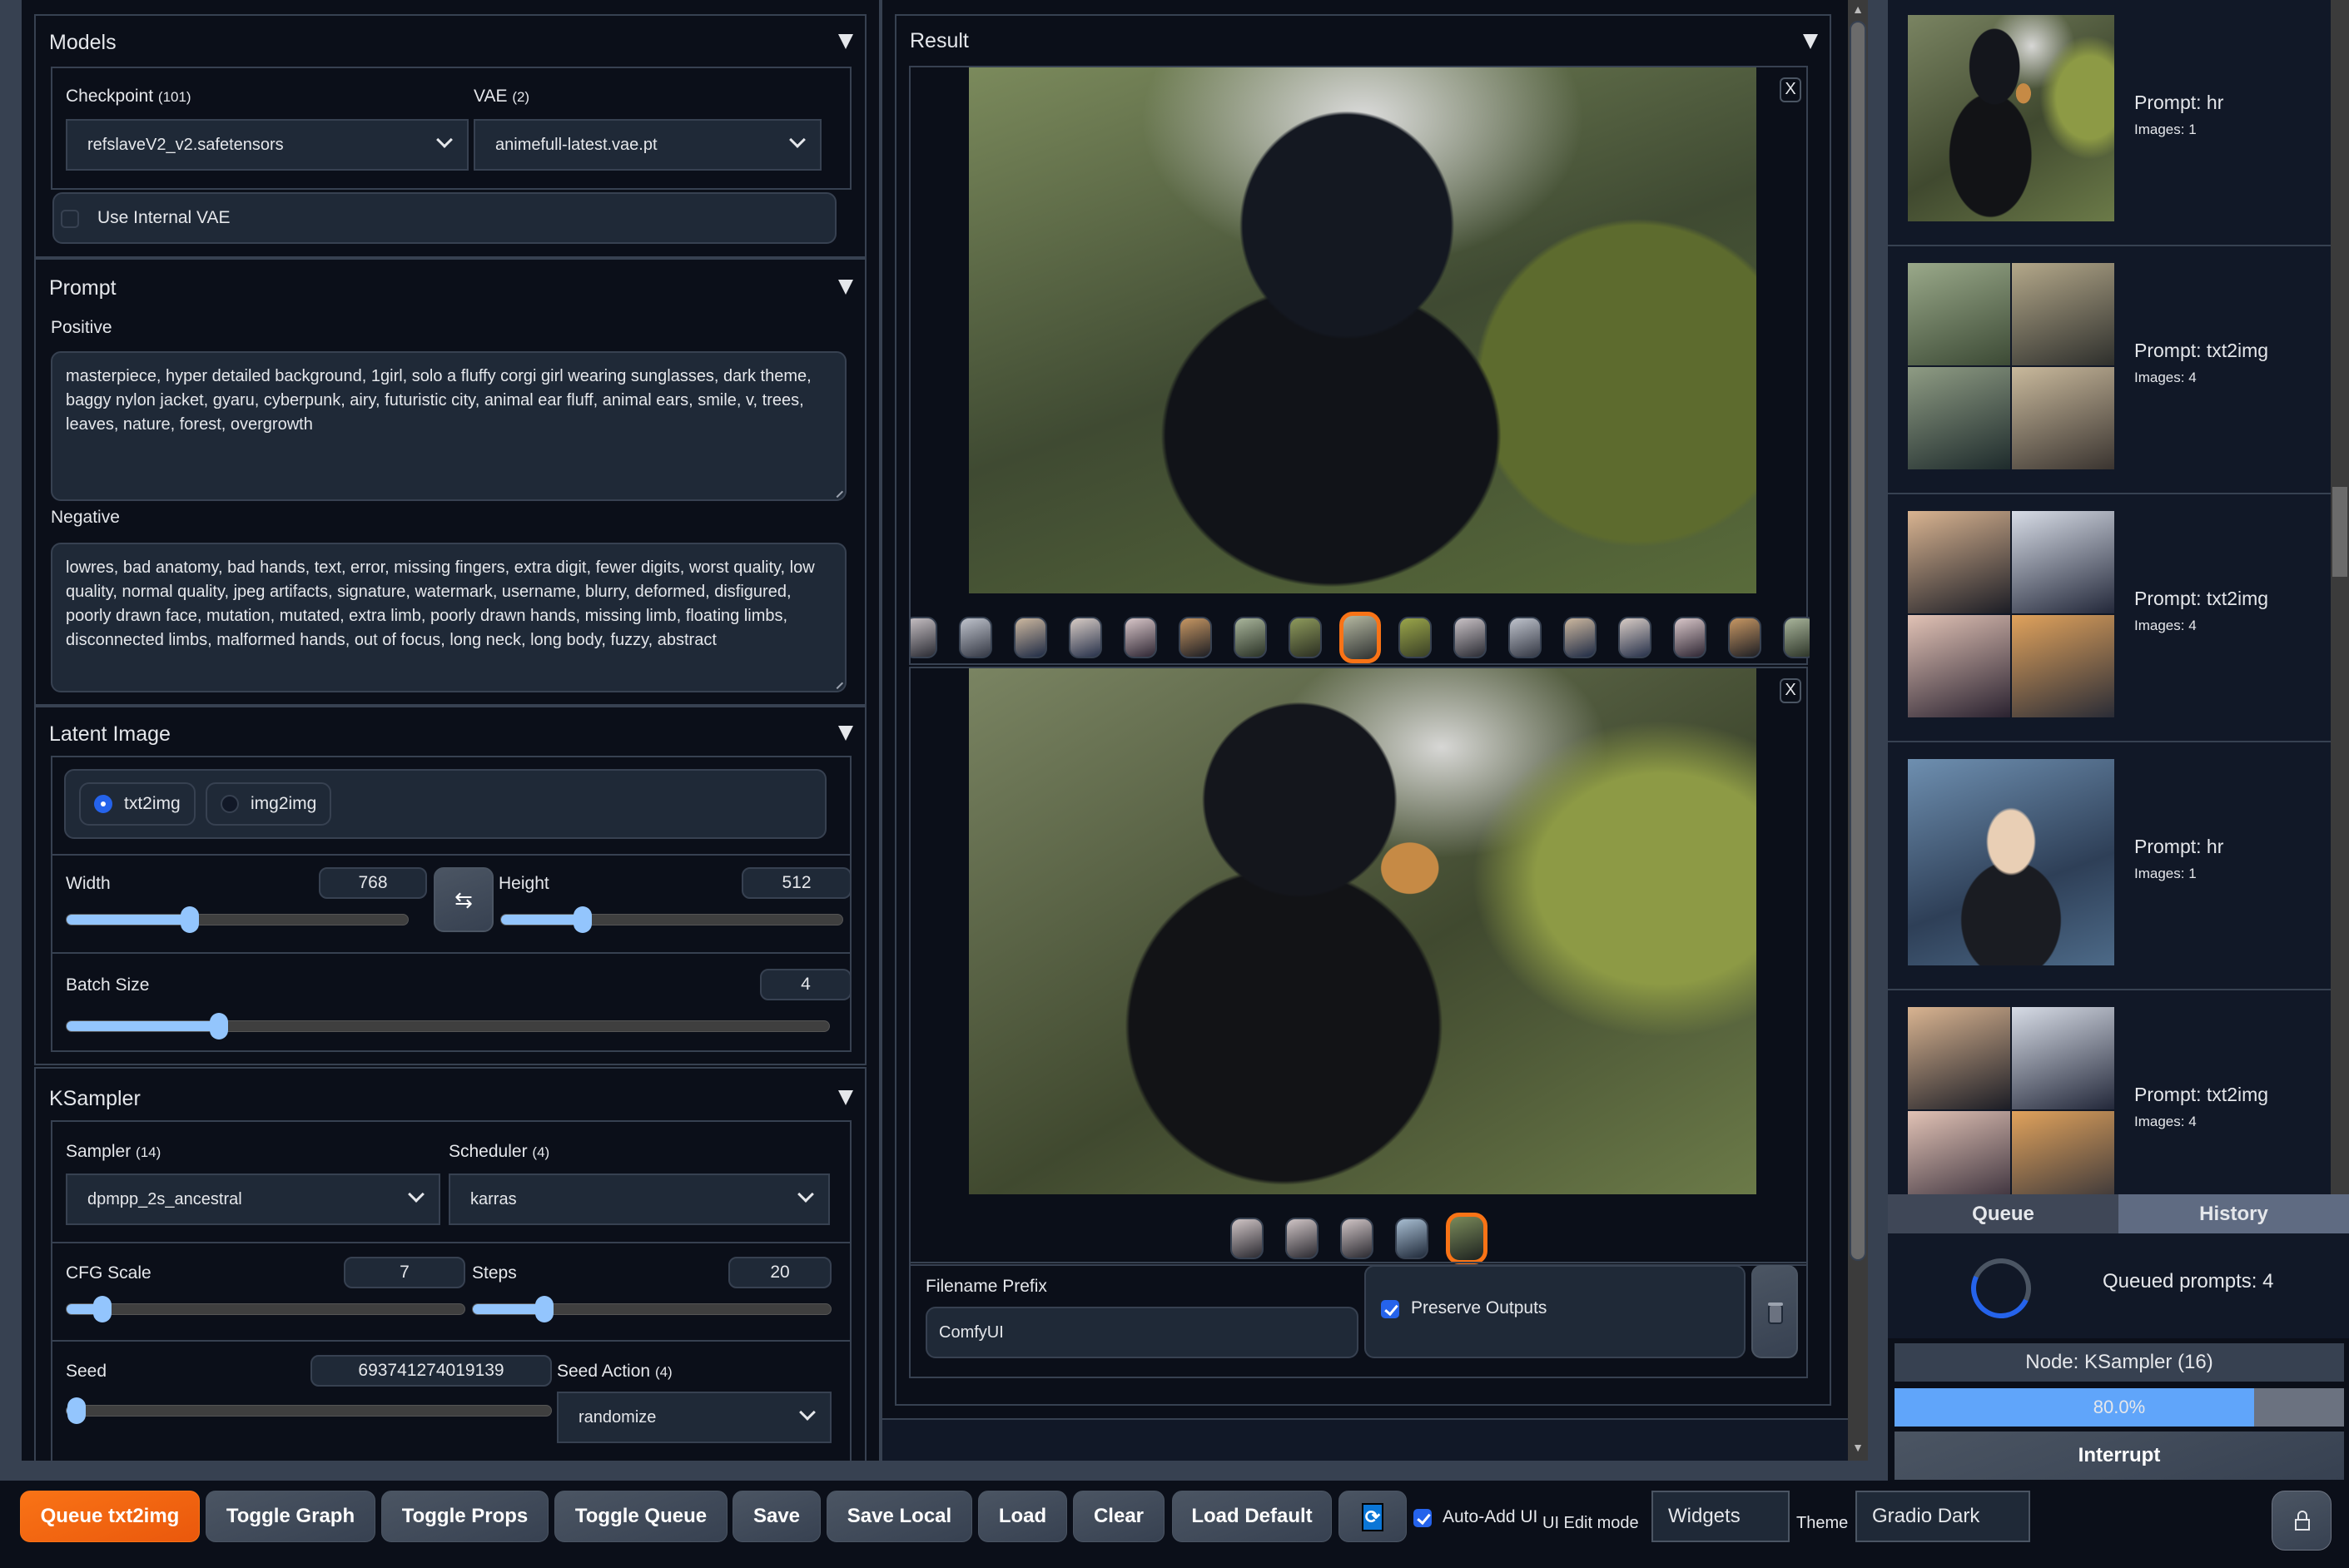 The width and height of the screenshot is (2349, 1568). I want to click on mode-txt2img-radio: txt2img, so click(137, 804).